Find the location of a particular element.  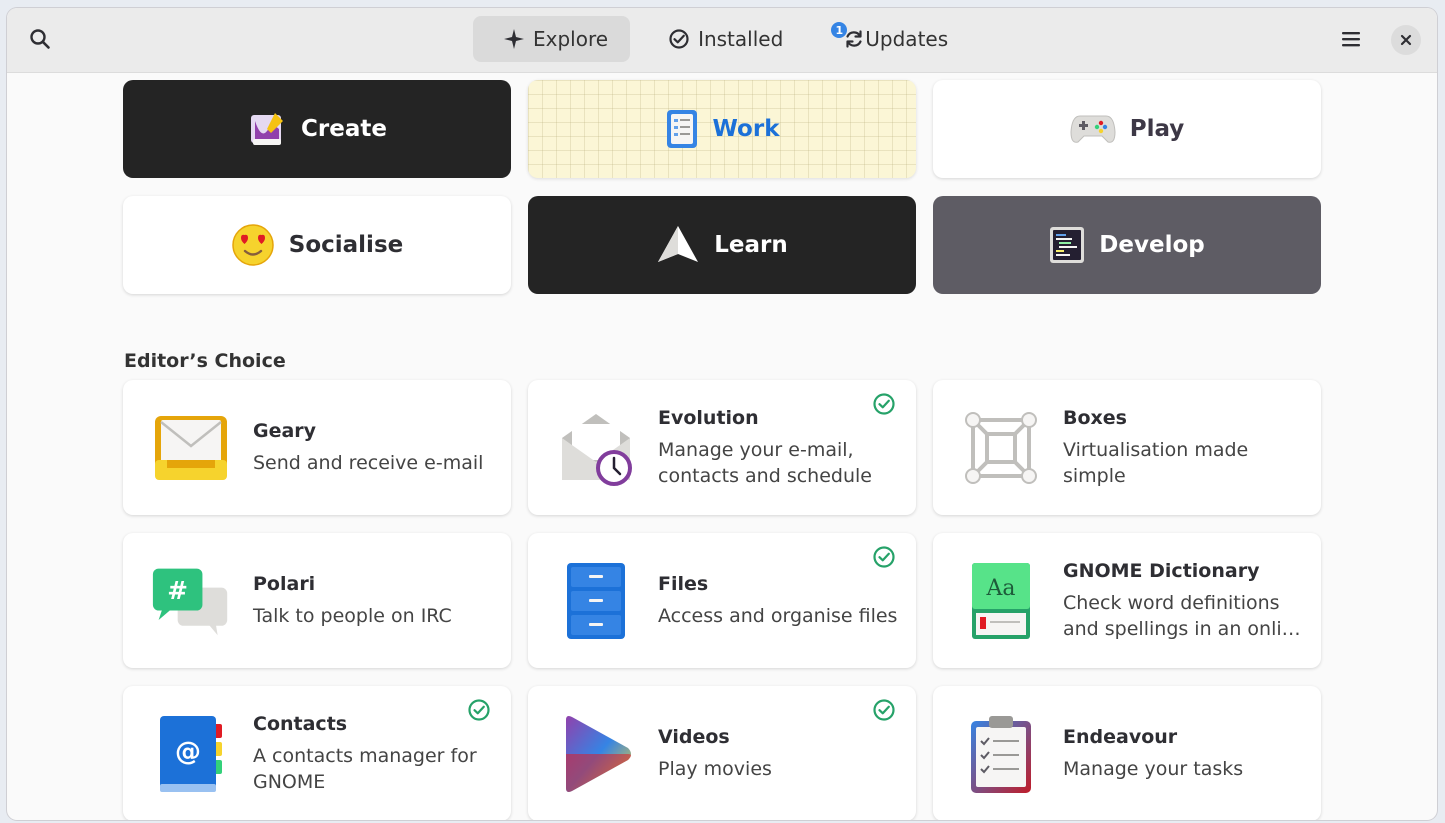

app-name: Endeavour is located at coordinates (1120, 736).